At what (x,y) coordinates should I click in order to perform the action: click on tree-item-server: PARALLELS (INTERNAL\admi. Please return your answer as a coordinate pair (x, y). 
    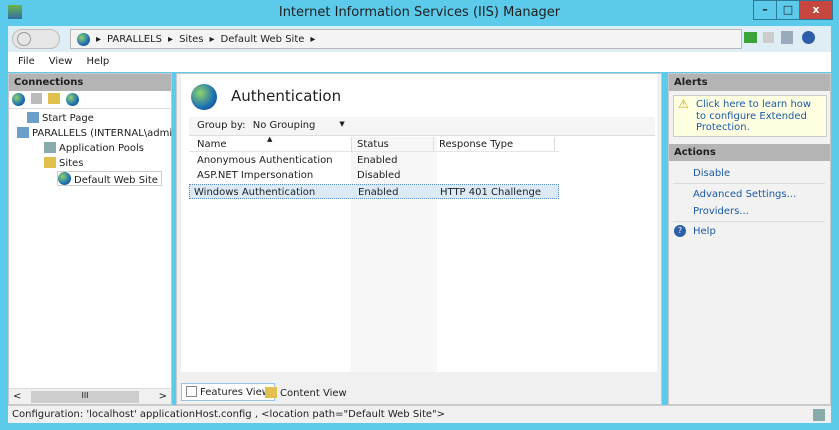
    Looking at the image, I should click on (94, 133).